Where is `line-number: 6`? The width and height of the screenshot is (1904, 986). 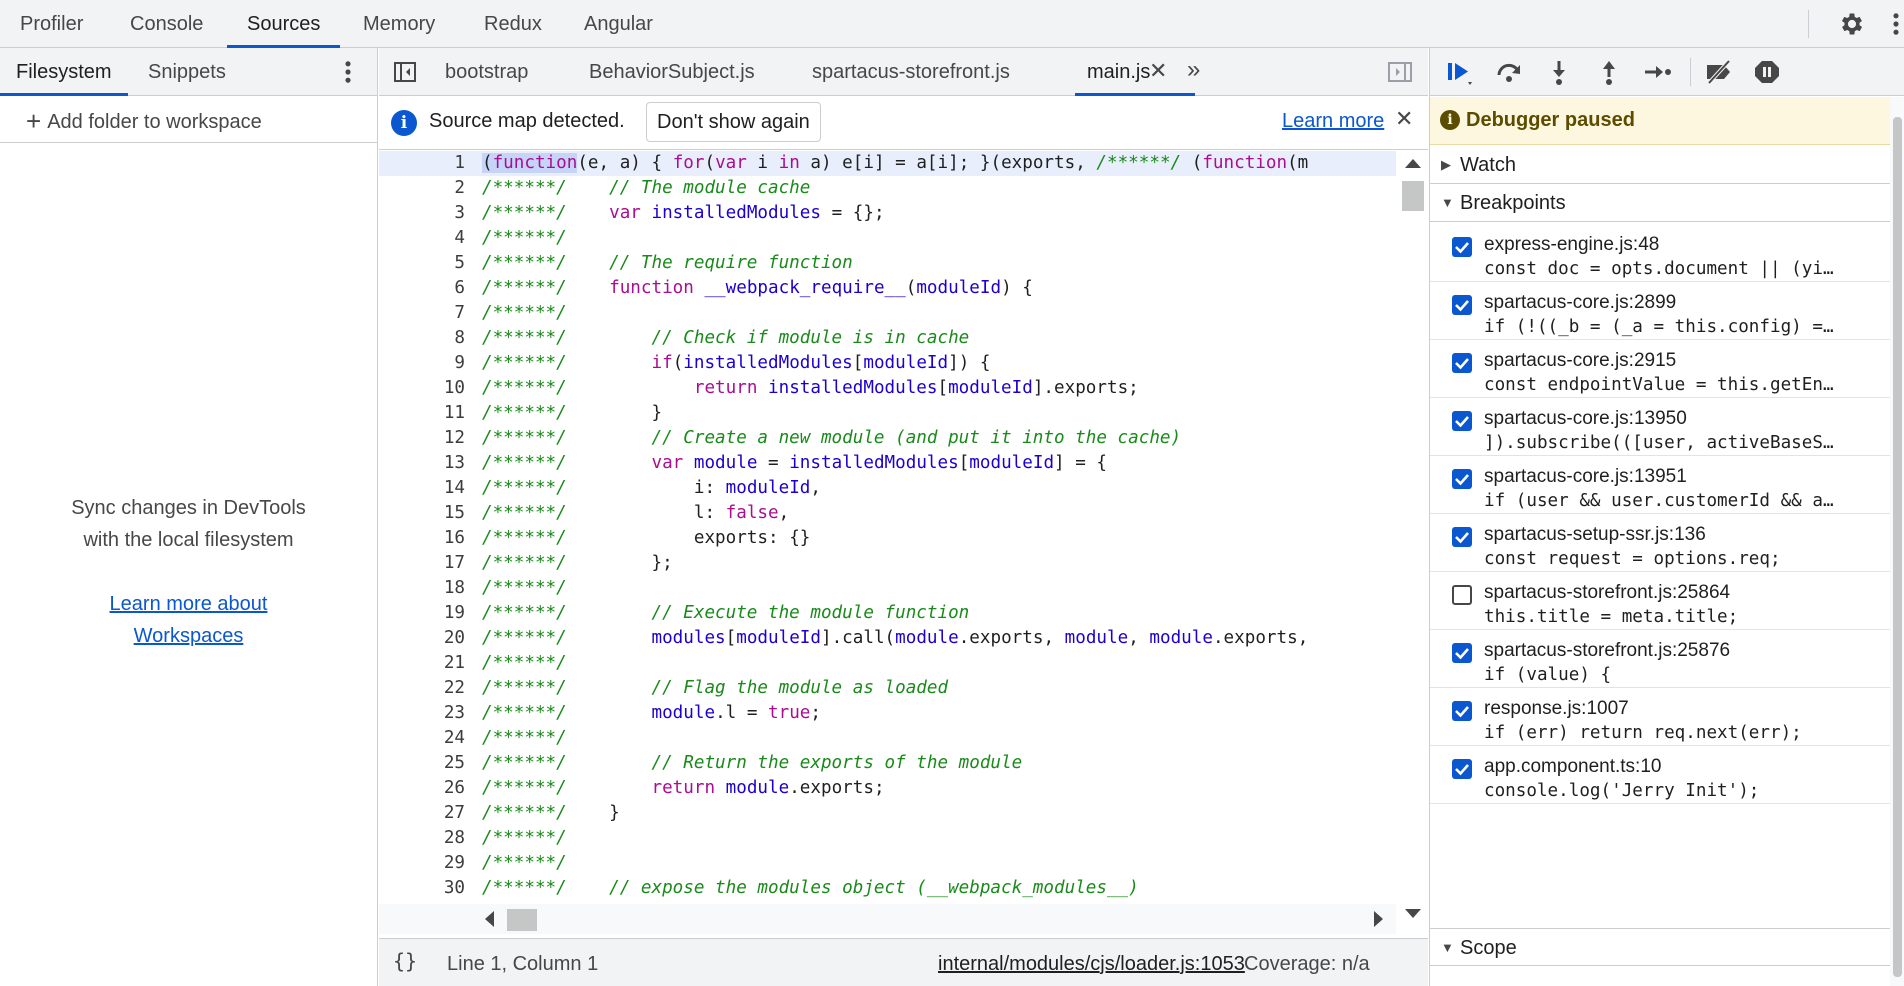 line-number: 6 is located at coordinates (422, 288).